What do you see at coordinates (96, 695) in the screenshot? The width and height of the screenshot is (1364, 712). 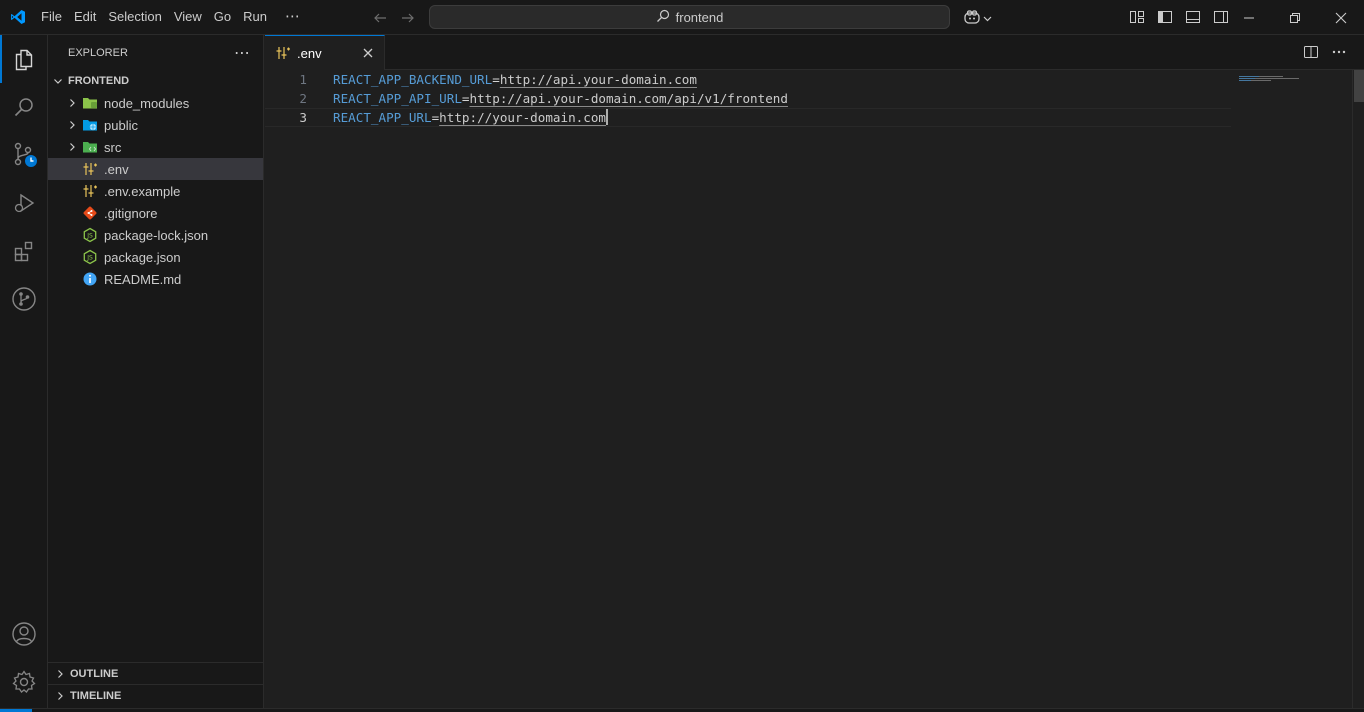 I see `timeline-label: TIMELINE` at bounding box center [96, 695].